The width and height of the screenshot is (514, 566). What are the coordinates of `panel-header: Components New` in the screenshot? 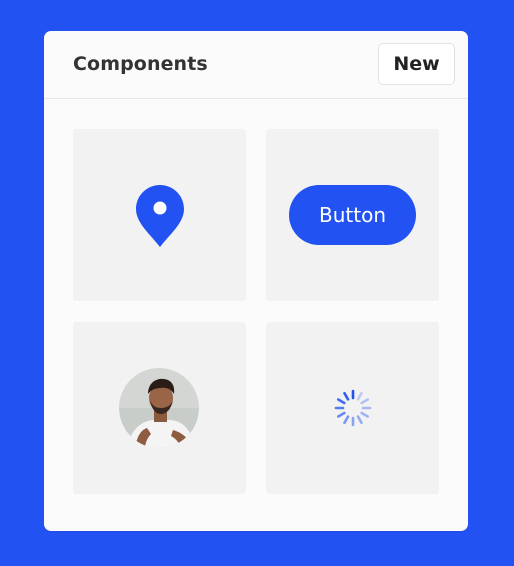 It's located at (256, 65).